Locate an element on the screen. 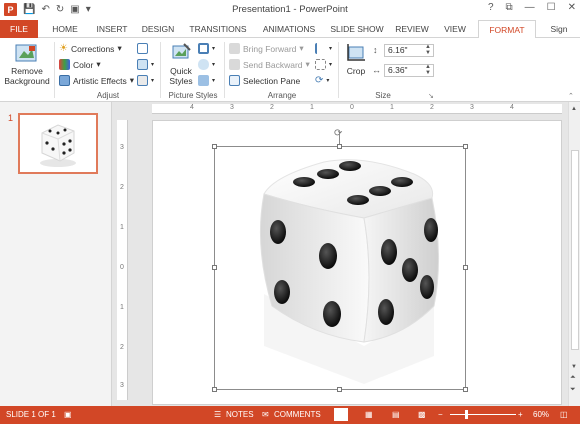 This screenshot has height=424, width=580. send-backward-icon is located at coordinates (234, 64).